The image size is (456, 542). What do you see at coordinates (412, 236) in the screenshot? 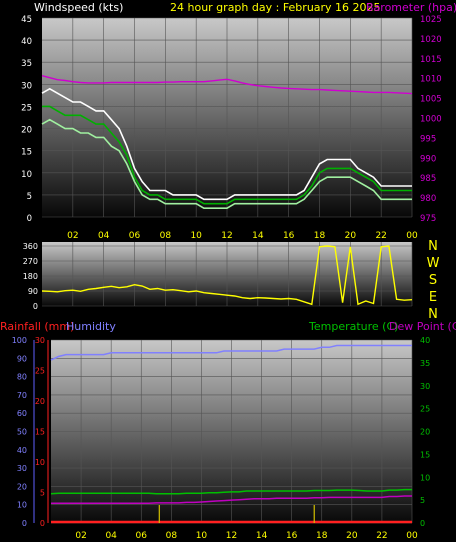
I see `wind-time-tick-label: 00` at bounding box center [412, 236].